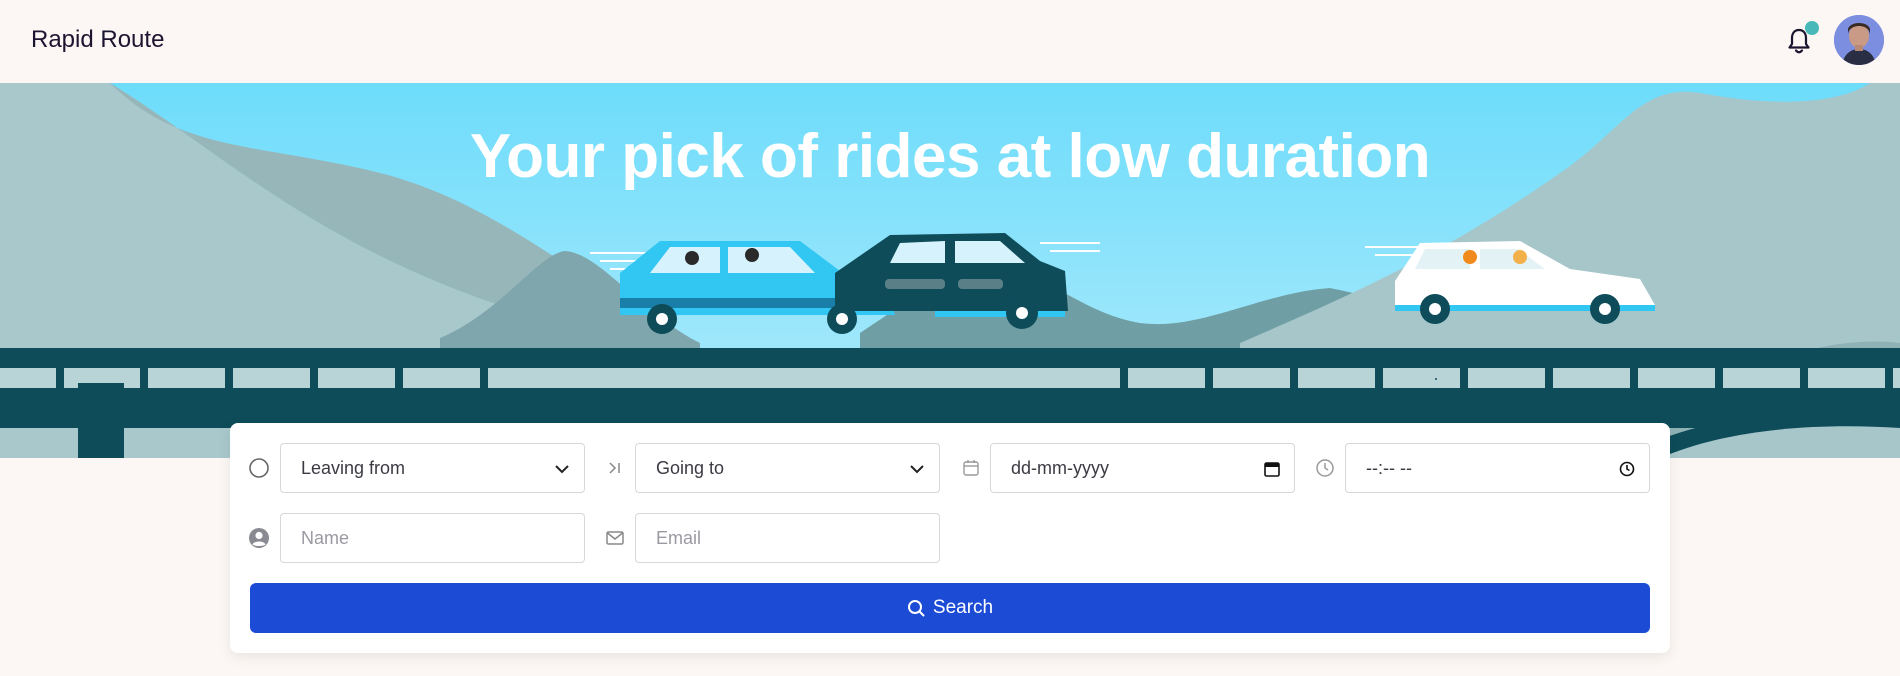 This screenshot has height=676, width=1900. Describe the element at coordinates (916, 608) in the screenshot. I see `search-icon` at that location.